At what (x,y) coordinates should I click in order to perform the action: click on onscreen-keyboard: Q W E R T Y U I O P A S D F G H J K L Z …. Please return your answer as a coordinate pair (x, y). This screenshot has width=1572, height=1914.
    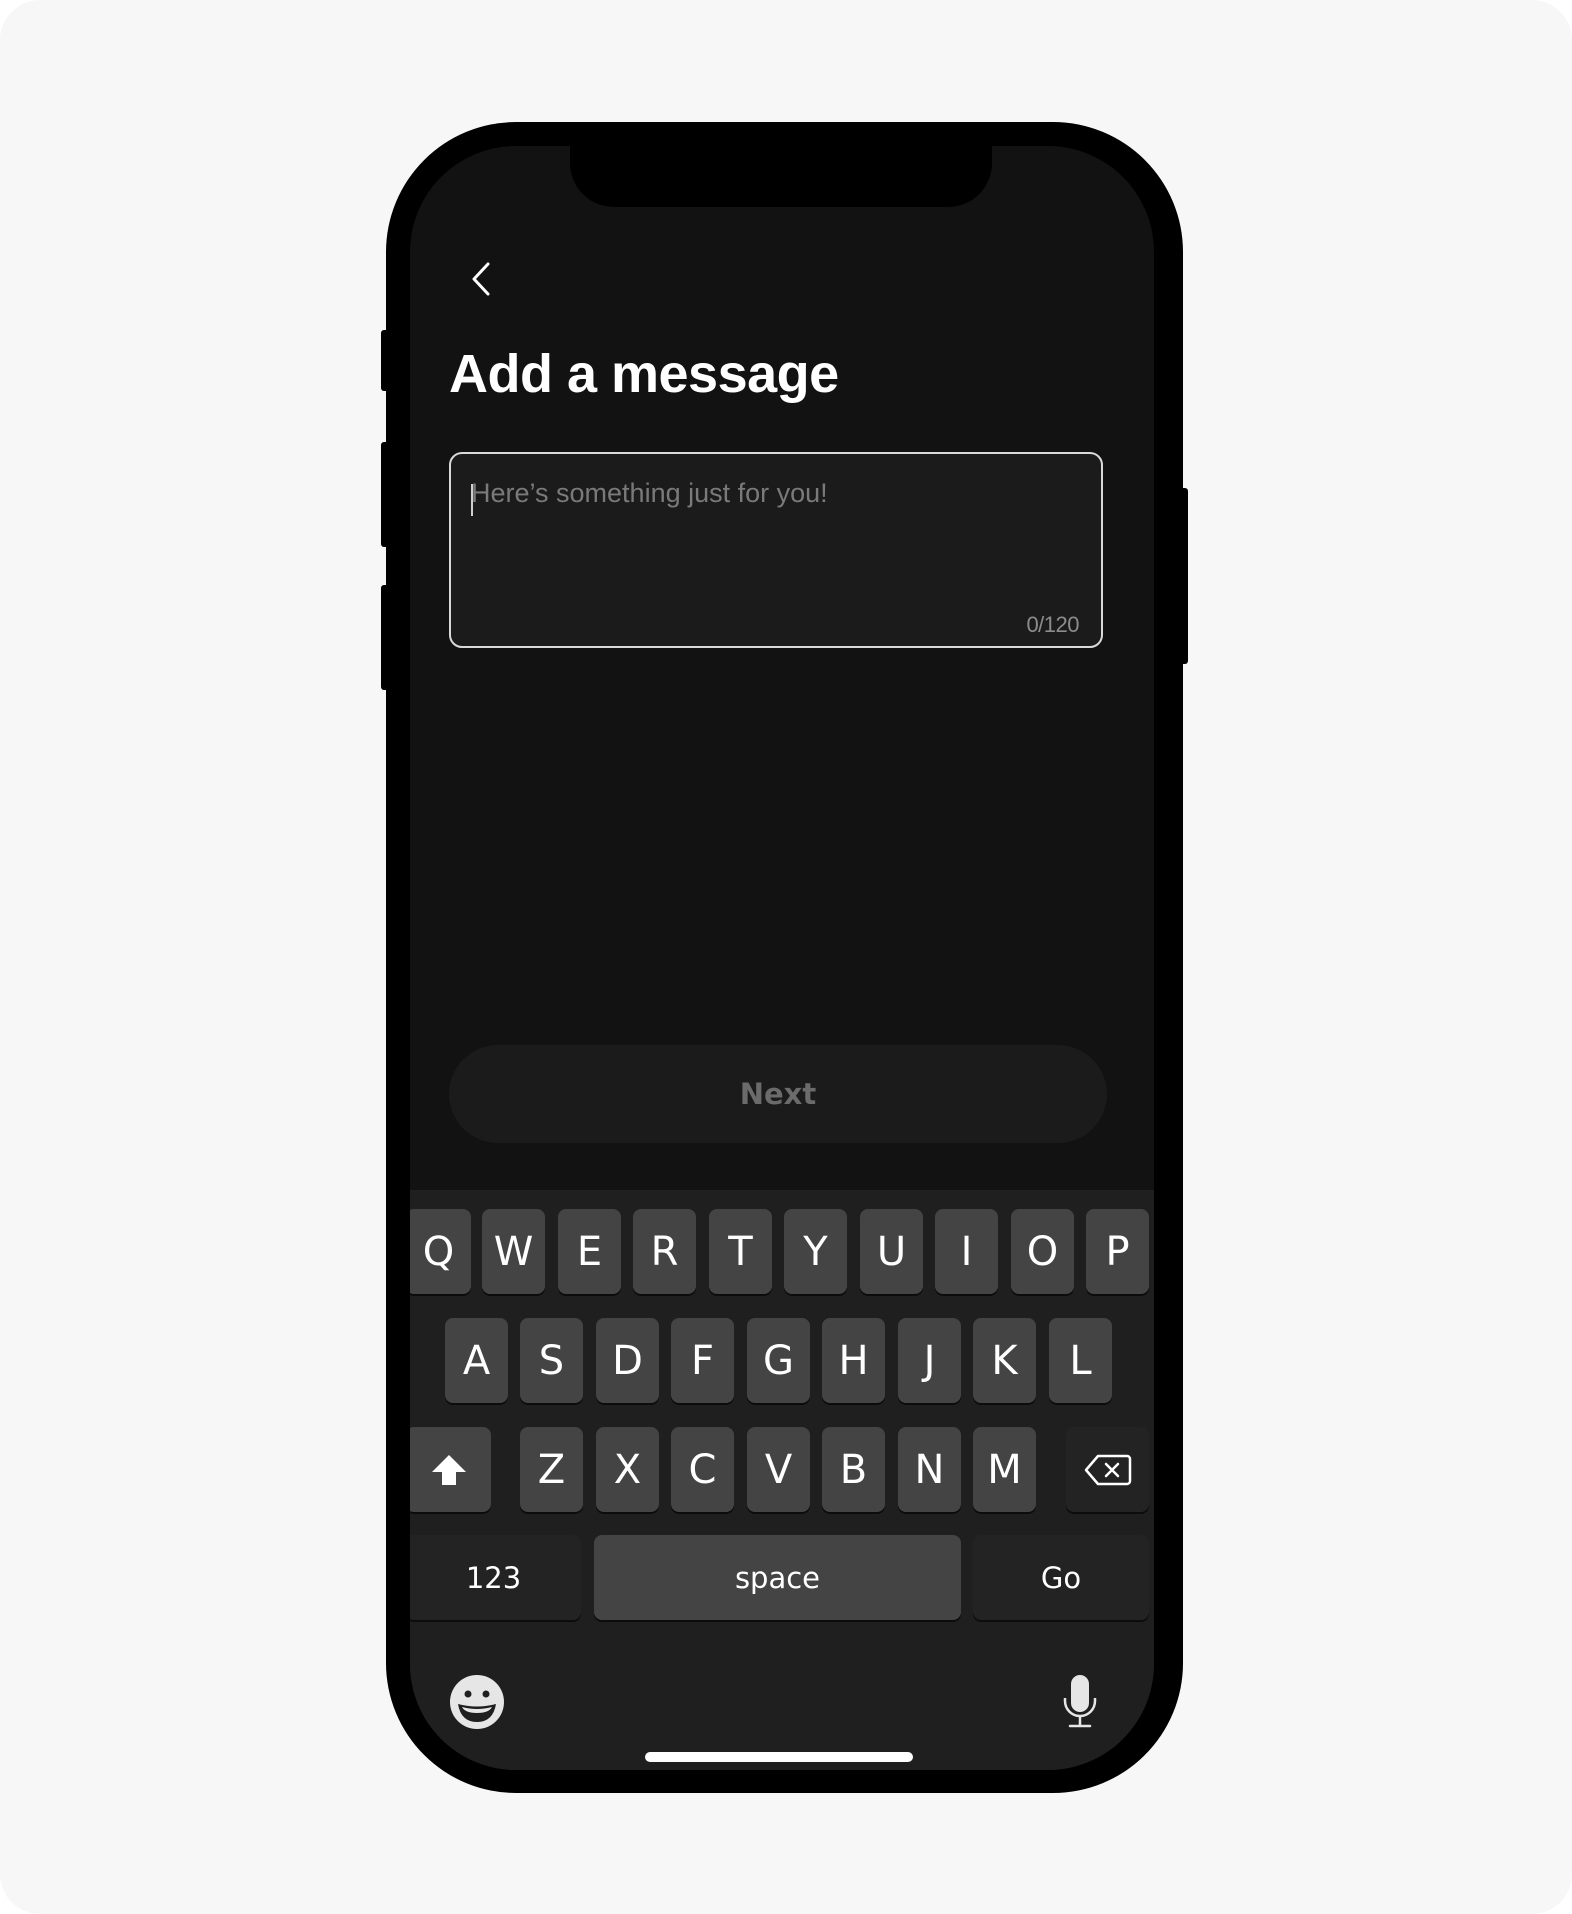
    Looking at the image, I should click on (782, 1480).